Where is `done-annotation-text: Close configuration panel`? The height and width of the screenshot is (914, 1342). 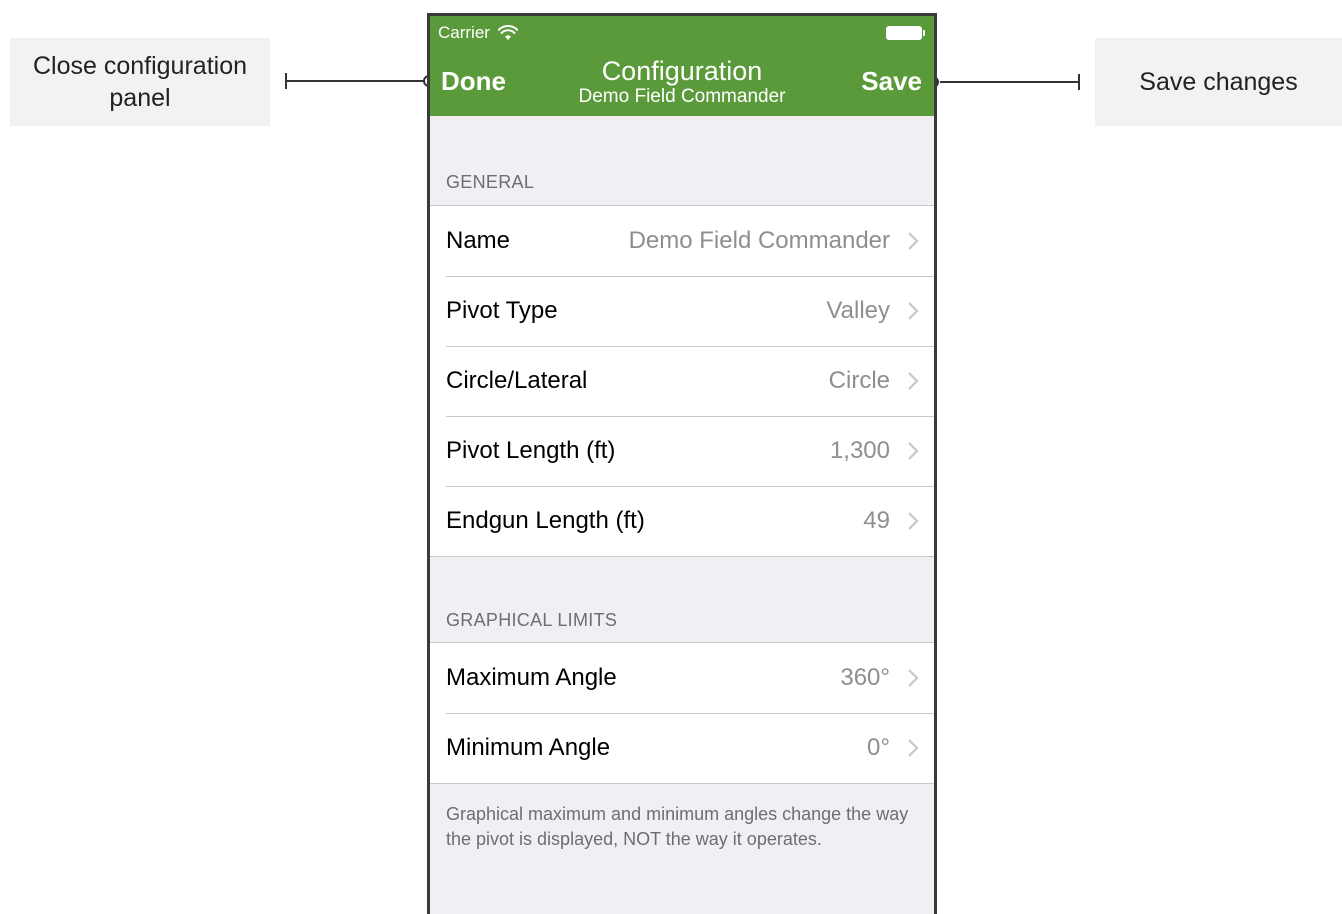 done-annotation-text: Close configuration panel is located at coordinates (139, 82).